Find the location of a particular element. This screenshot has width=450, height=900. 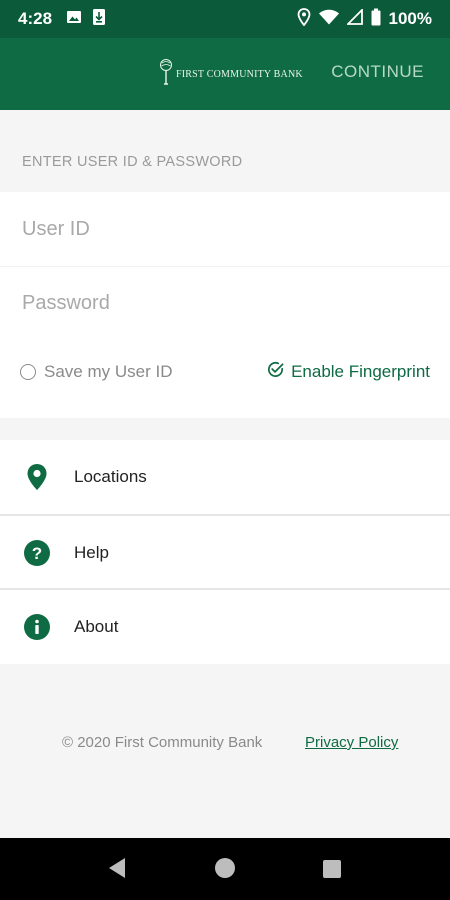

location-pin-icon is located at coordinates (37, 477).